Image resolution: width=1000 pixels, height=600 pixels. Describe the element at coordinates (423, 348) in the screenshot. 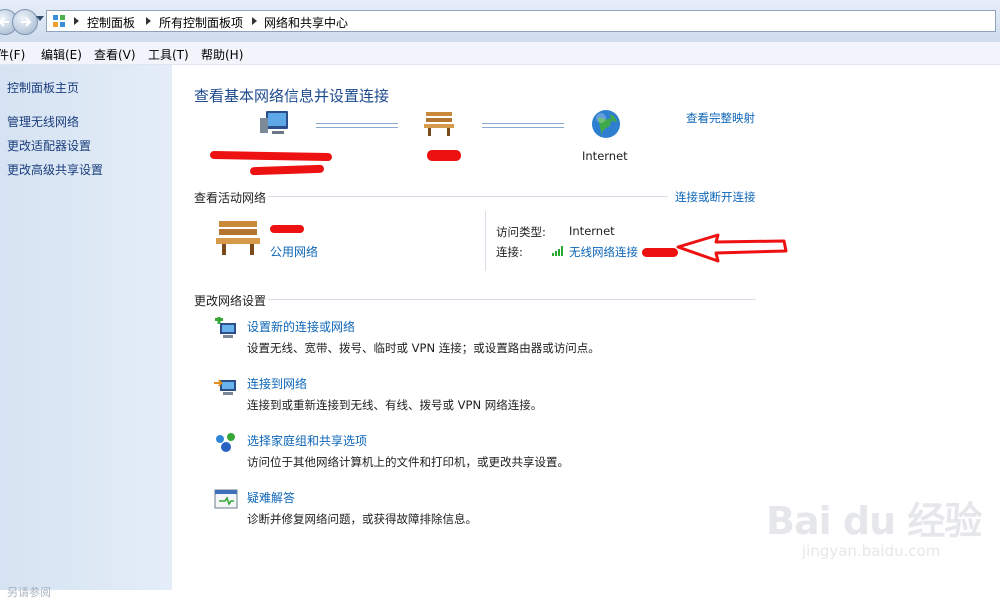

I see `setup-connection-desc: 设置无线、宽带、拨号、临时或 VPN 连接；或设置路由器或访问点。` at that location.